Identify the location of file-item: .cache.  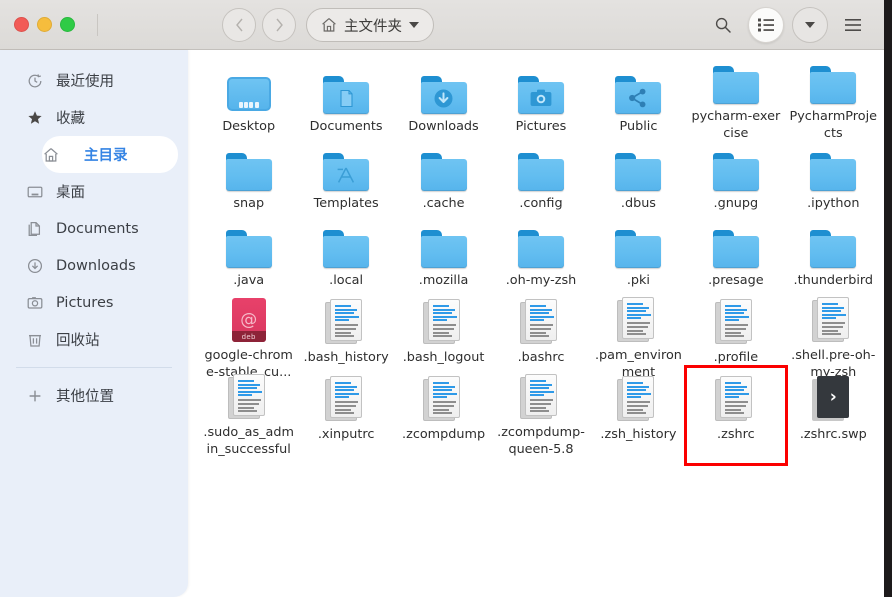
(443, 175).